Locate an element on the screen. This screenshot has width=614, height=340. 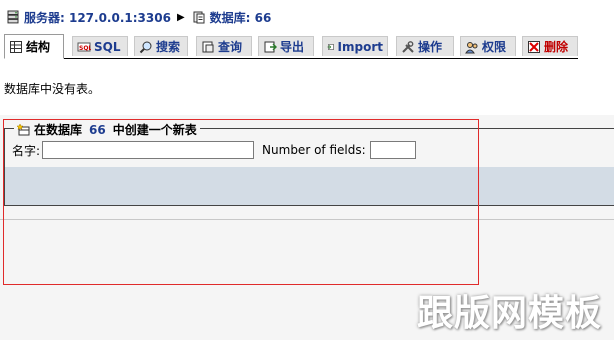
drop-icon is located at coordinates (534, 46).